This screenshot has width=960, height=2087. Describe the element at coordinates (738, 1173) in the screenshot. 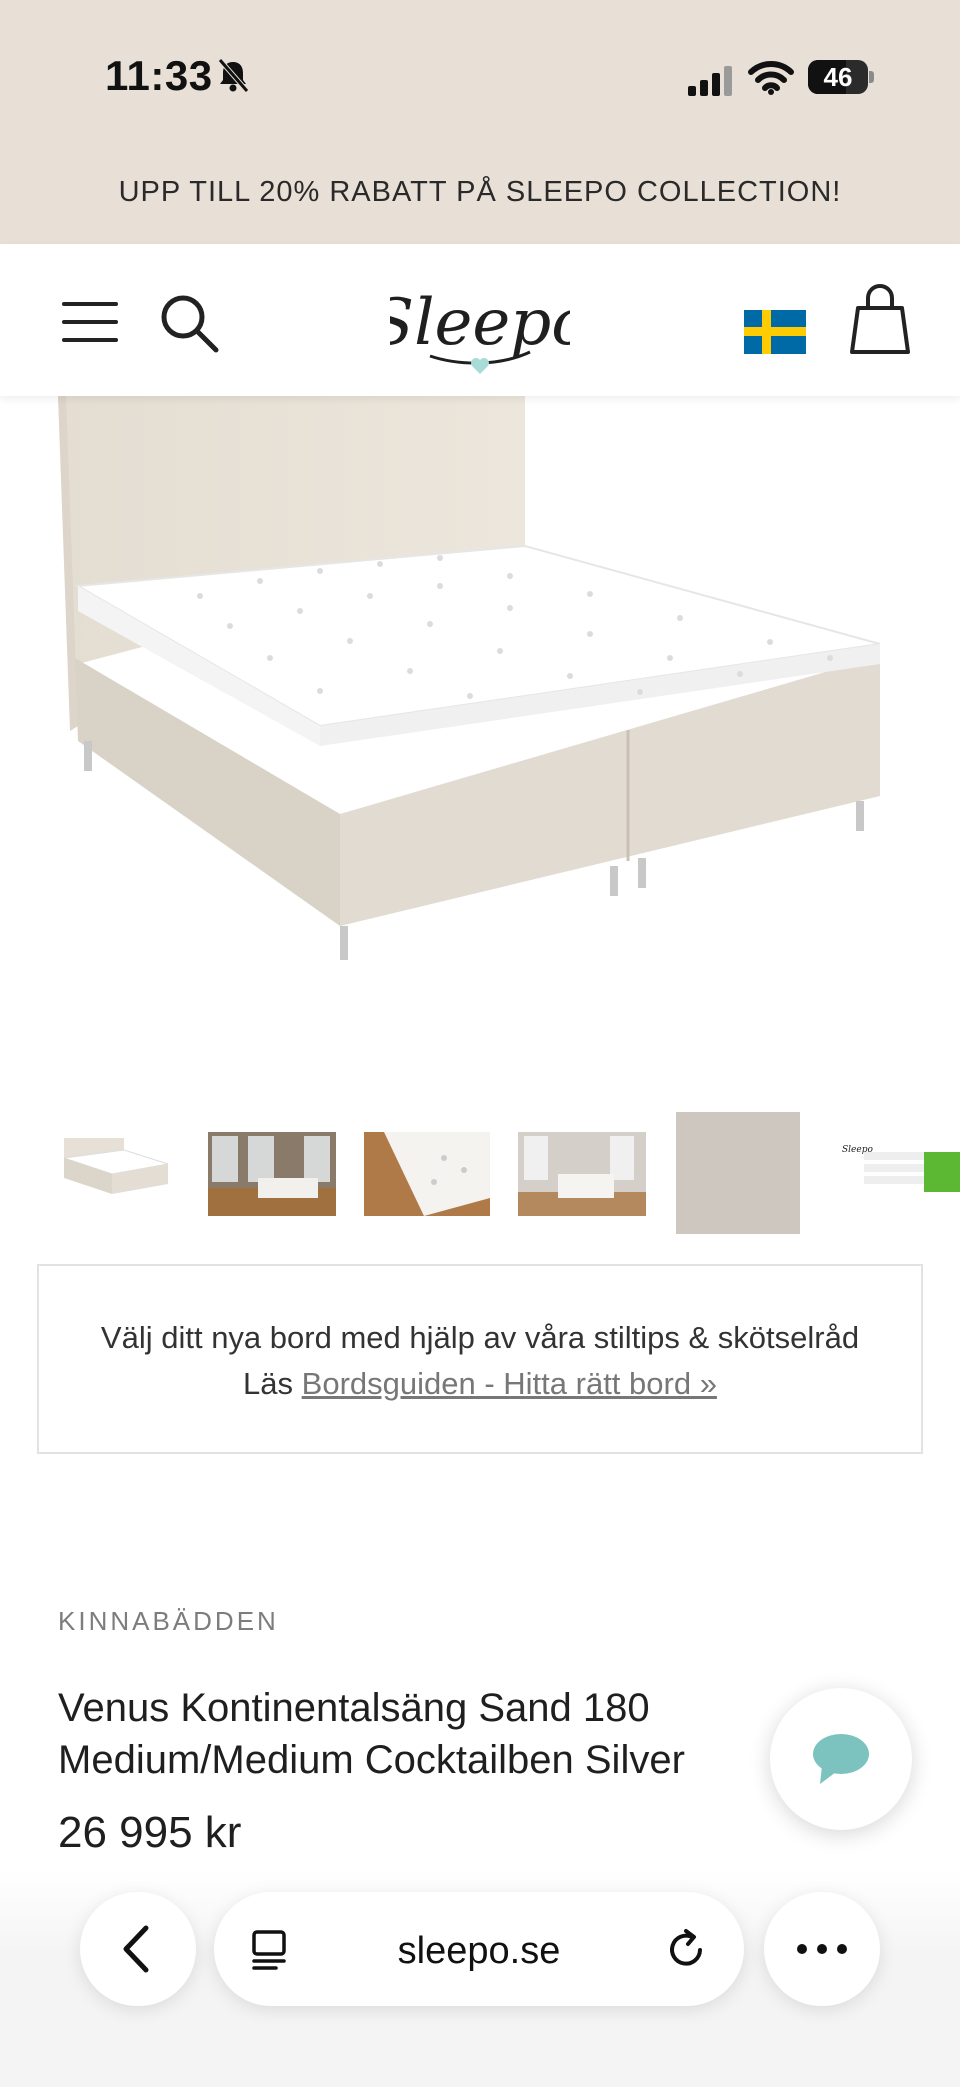

I see `thumbnail-fabric-sample` at that location.